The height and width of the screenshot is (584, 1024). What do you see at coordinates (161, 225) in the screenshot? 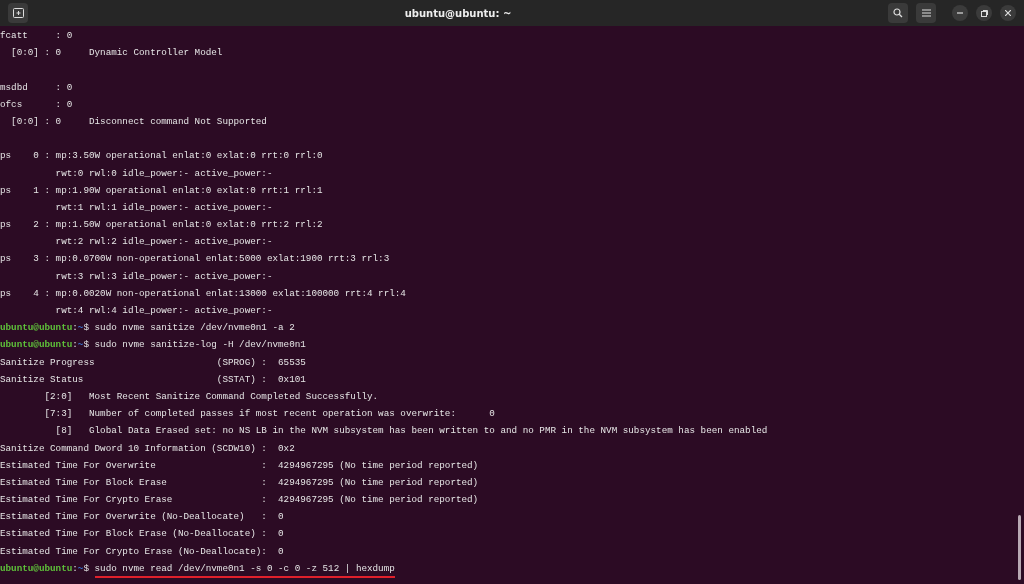
I see `output-line: ps 2 : mp:1.50W operational enlat:0 exlat:0 rrt:2 rrl:2` at bounding box center [161, 225].